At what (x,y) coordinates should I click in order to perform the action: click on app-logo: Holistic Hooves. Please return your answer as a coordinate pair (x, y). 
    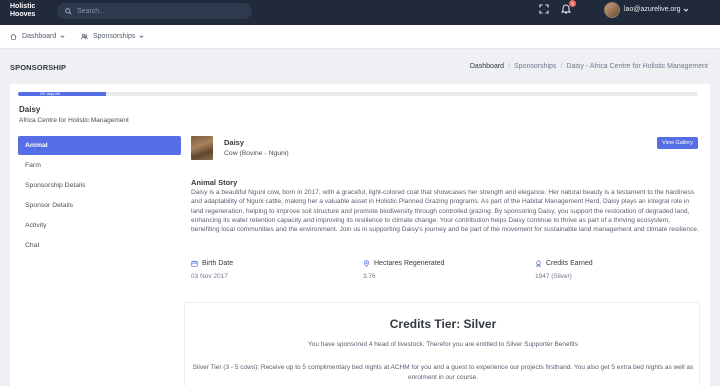
    Looking at the image, I should click on (30, 12).